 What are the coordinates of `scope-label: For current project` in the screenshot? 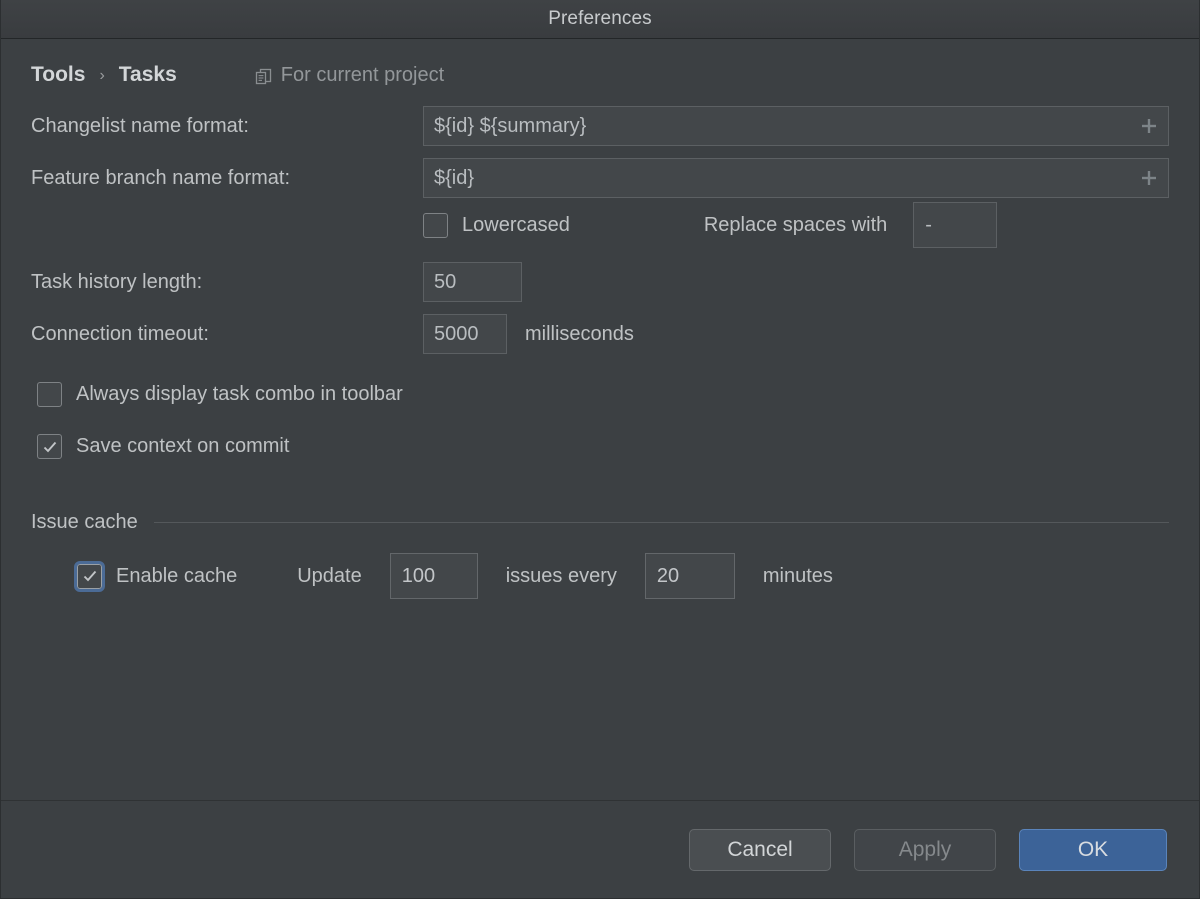 It's located at (362, 74).